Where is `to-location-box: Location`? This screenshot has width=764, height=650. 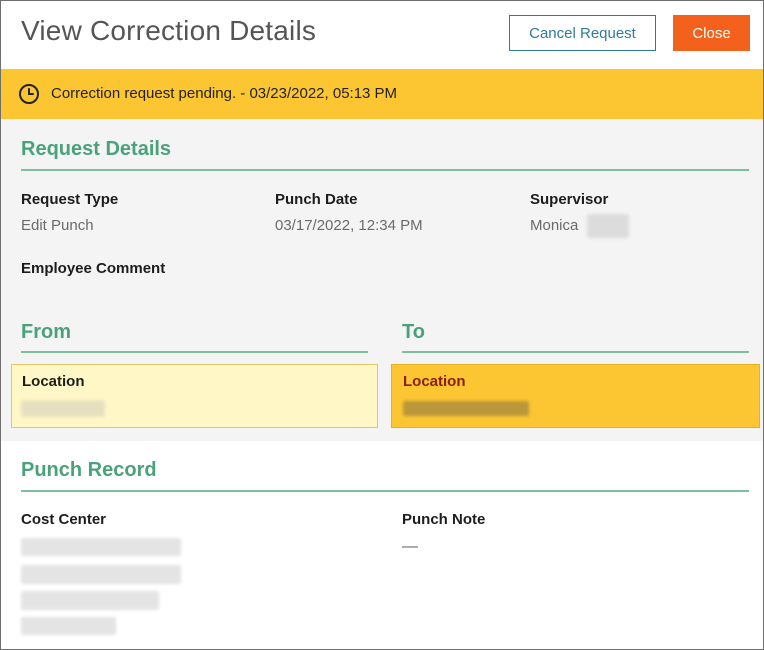 to-location-box: Location is located at coordinates (575, 396).